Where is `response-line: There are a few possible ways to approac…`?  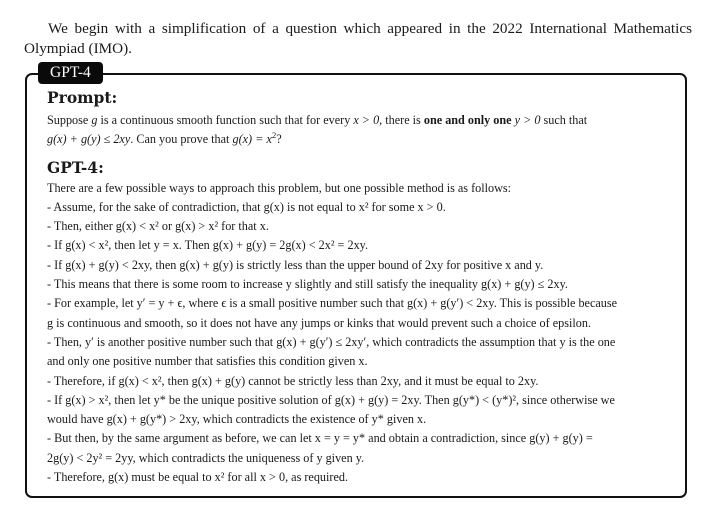
response-line: There are a few possible ways to approac… is located at coordinates (279, 187).